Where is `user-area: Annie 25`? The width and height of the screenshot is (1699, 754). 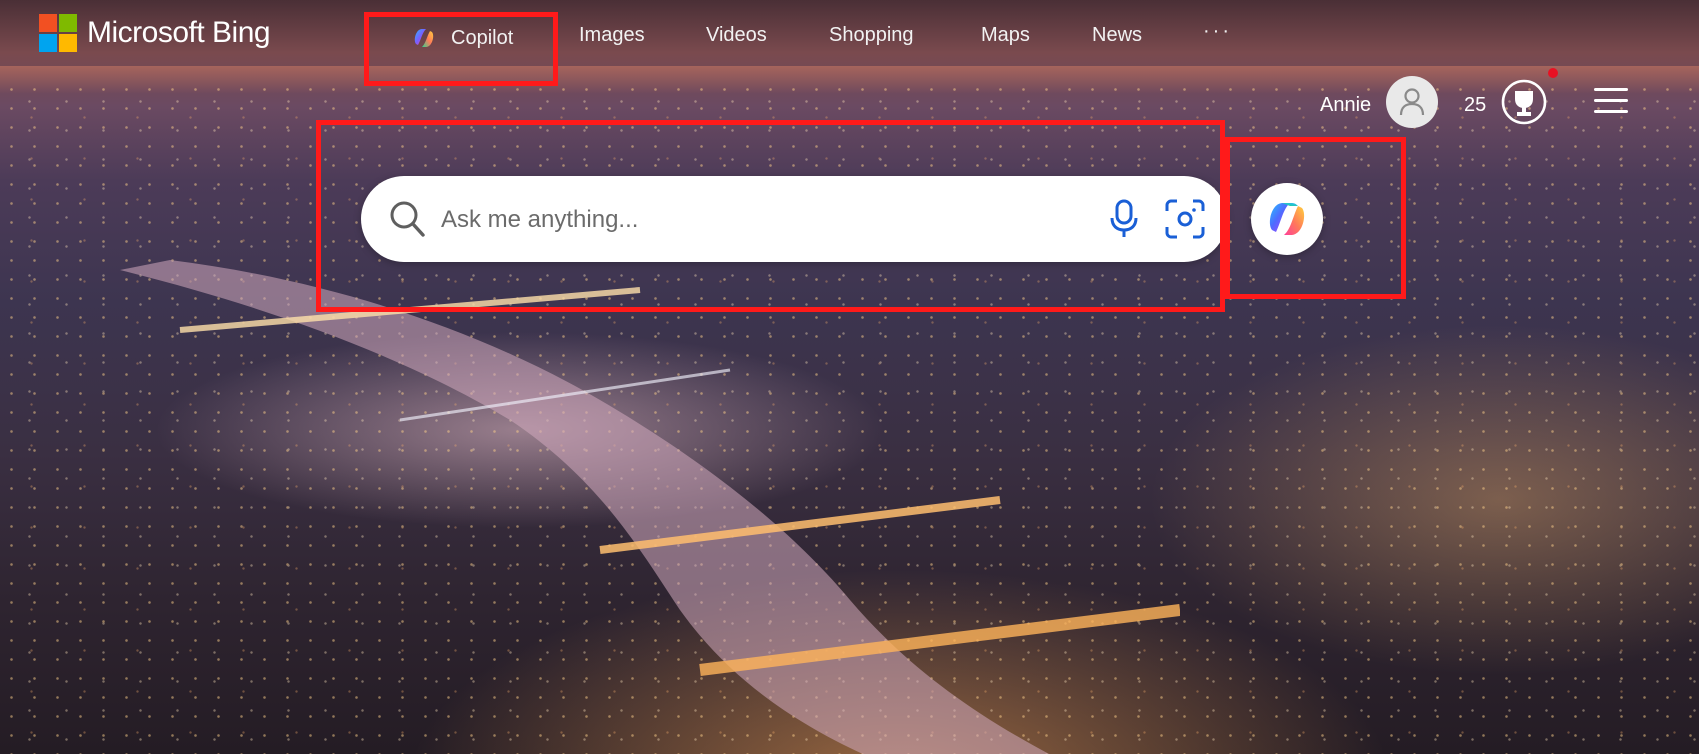 user-area: Annie 25 is located at coordinates (1399, 100).